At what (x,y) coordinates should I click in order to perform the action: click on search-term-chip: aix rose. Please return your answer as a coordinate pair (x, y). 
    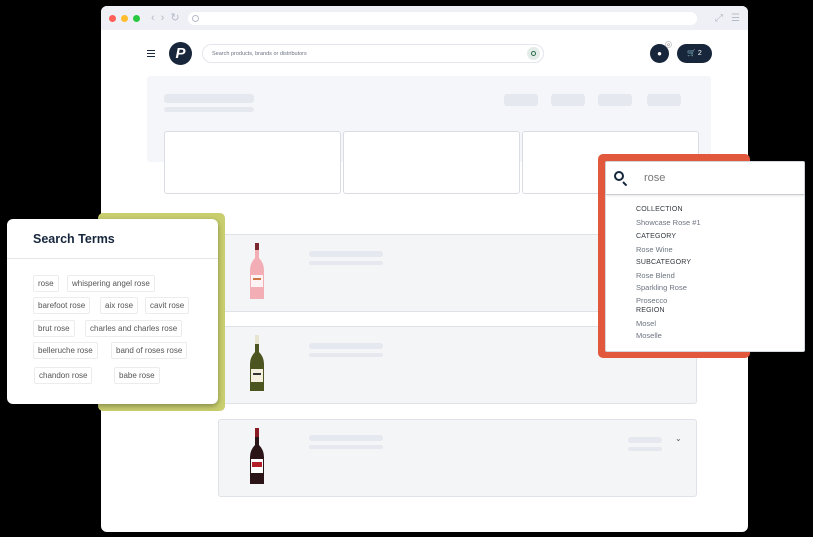
    Looking at the image, I should click on (119, 305).